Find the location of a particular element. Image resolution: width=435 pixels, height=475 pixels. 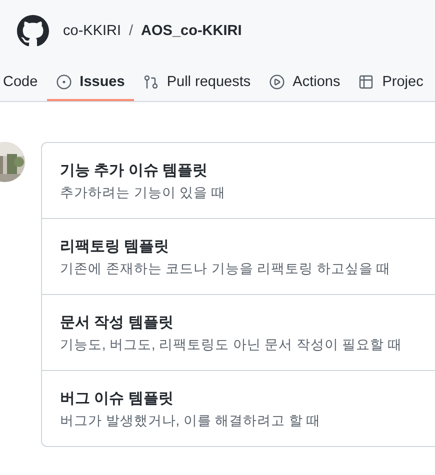

play-icon is located at coordinates (276, 82).